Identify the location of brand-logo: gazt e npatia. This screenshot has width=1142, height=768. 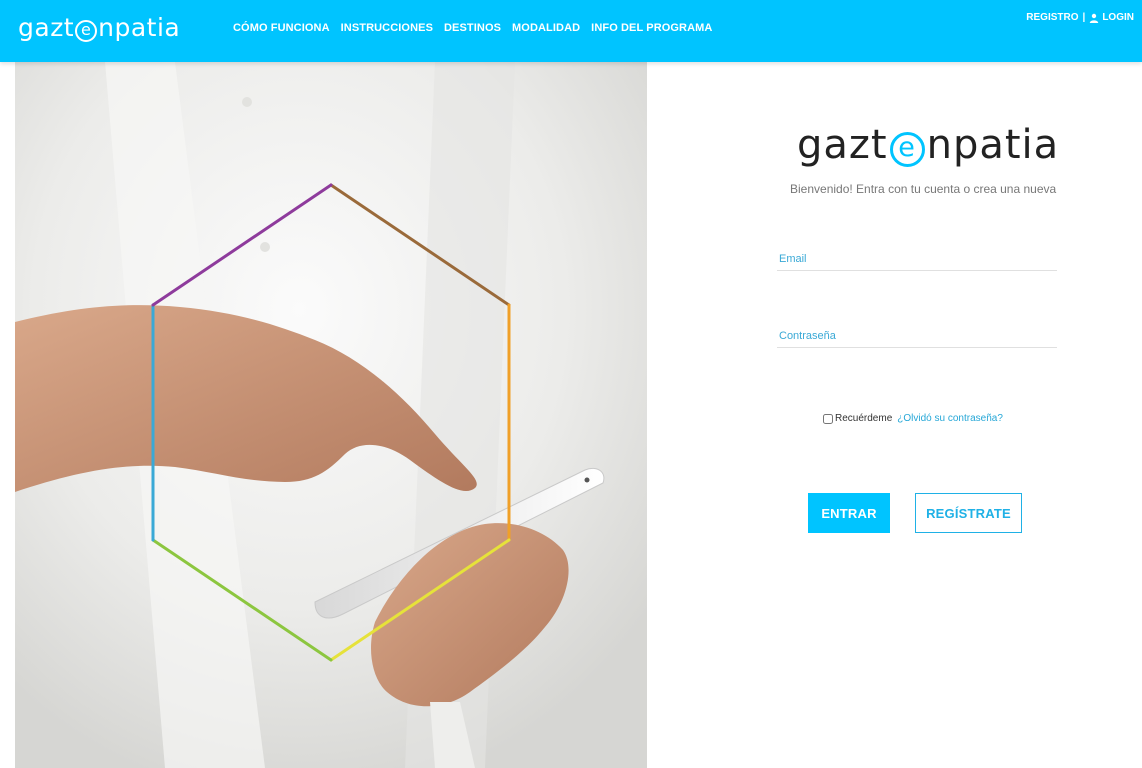
(99, 27).